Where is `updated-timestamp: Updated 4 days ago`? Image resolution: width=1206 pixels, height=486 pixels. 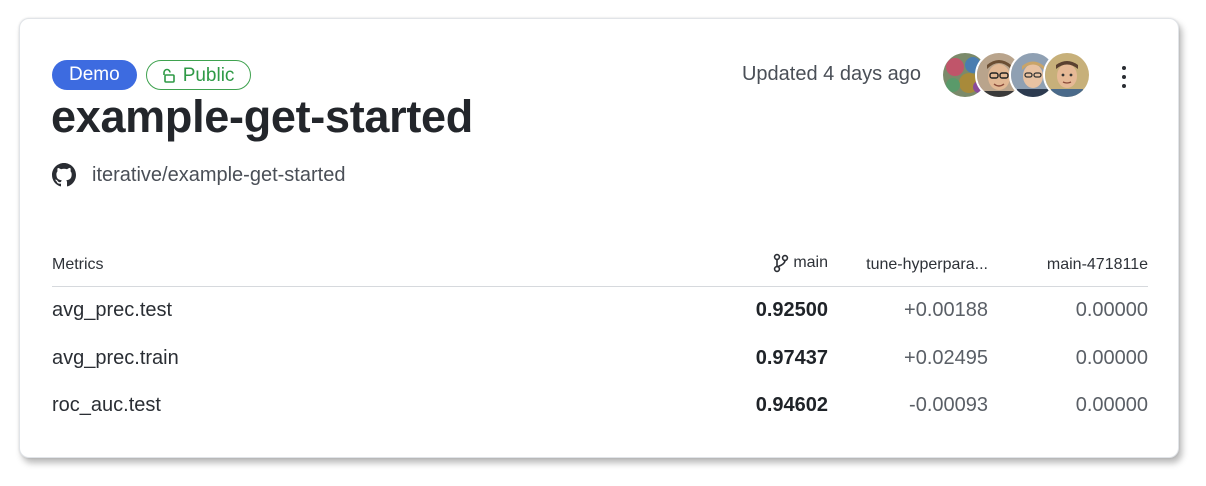
updated-timestamp: Updated 4 days ago is located at coordinates (831, 74).